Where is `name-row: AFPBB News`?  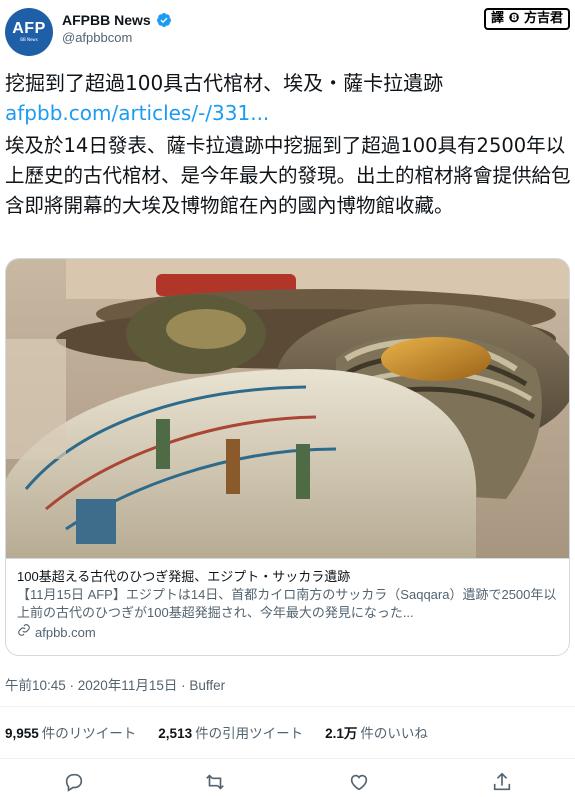
name-row: AFPBB News is located at coordinates (117, 20).